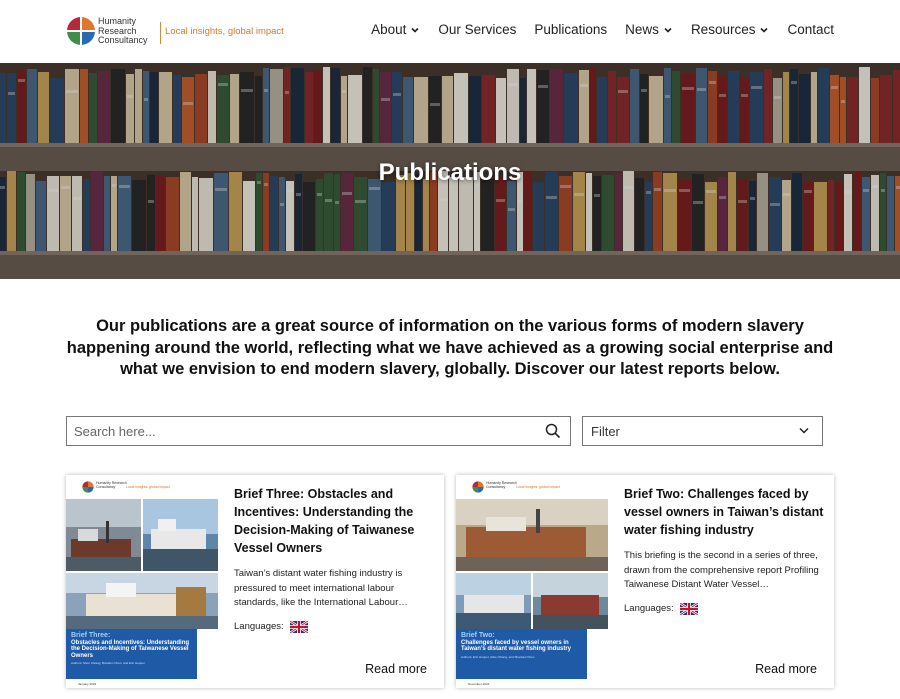  I want to click on nav-item-label: Publications, so click(571, 29).